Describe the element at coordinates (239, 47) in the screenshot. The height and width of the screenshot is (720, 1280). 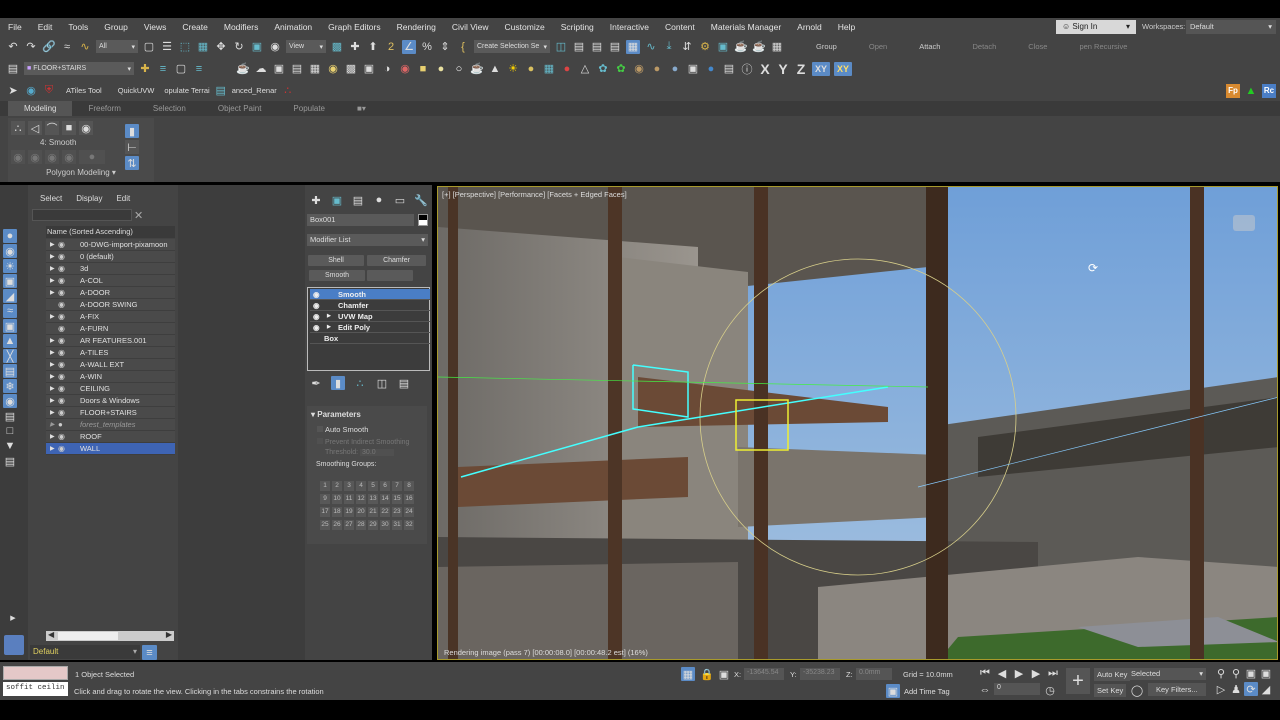
I see `rotate-icon: ↻` at that location.